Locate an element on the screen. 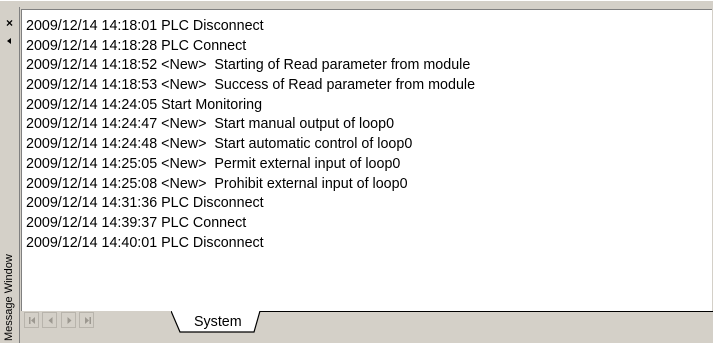 Image resolution: width=713 pixels, height=343 pixels. pin-icon is located at coordinates (9, 41).